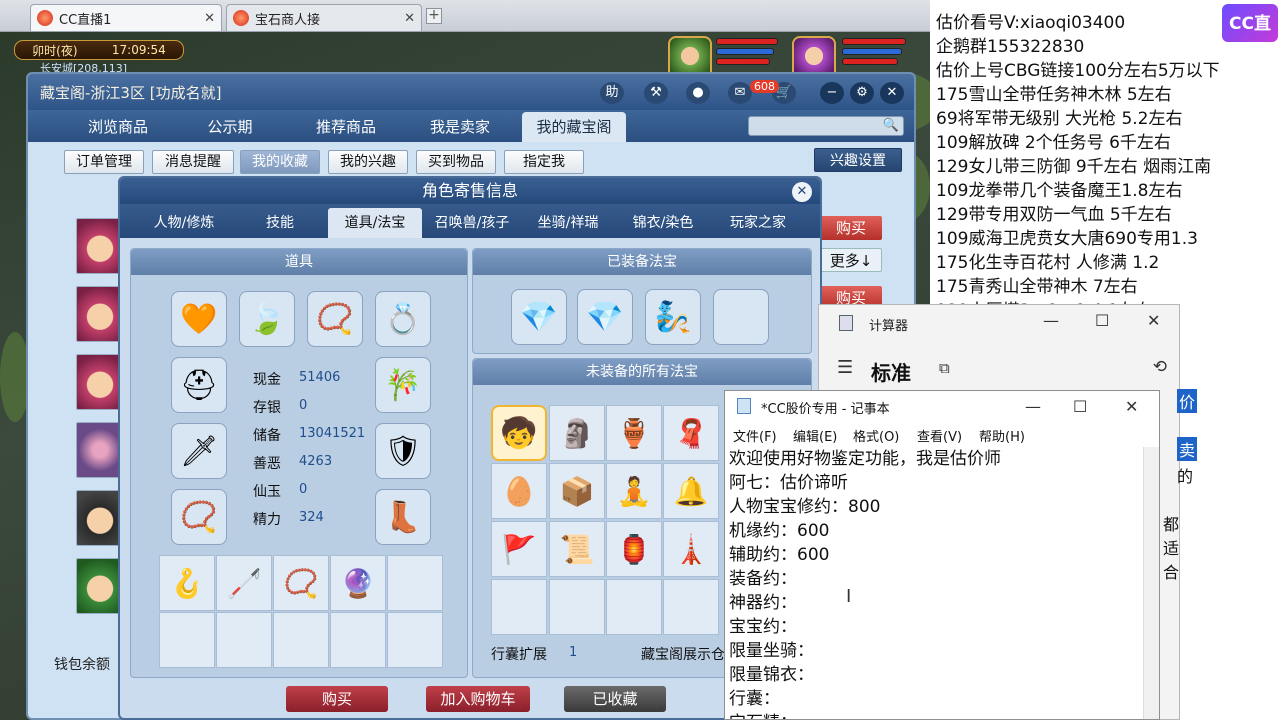  I want to click on treasure-cell: 🧘, so click(634, 491).